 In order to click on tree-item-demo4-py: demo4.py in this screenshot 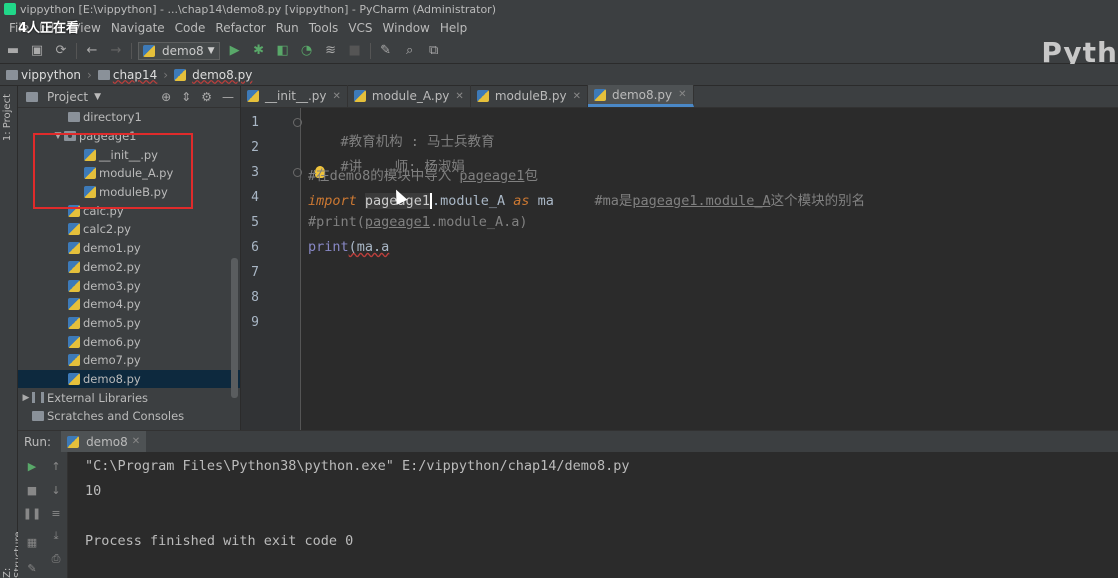, I will do `click(129, 304)`.